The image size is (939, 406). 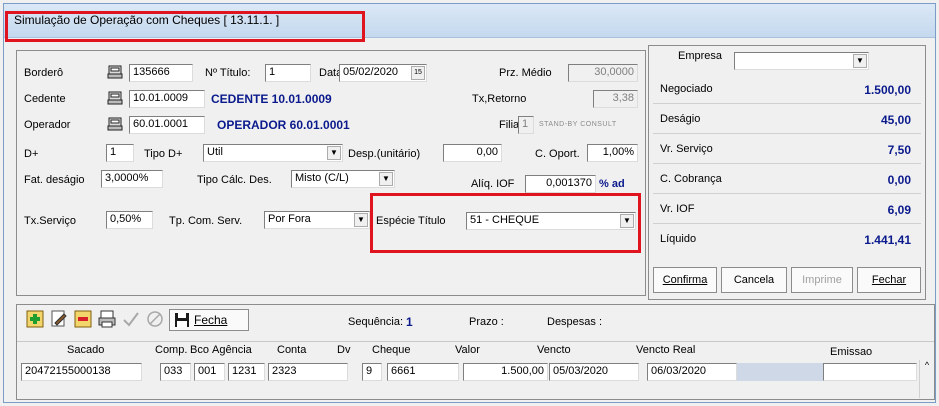 I want to click on tp-com-serv-label: Tp. Com. Serv., so click(x=206, y=221).